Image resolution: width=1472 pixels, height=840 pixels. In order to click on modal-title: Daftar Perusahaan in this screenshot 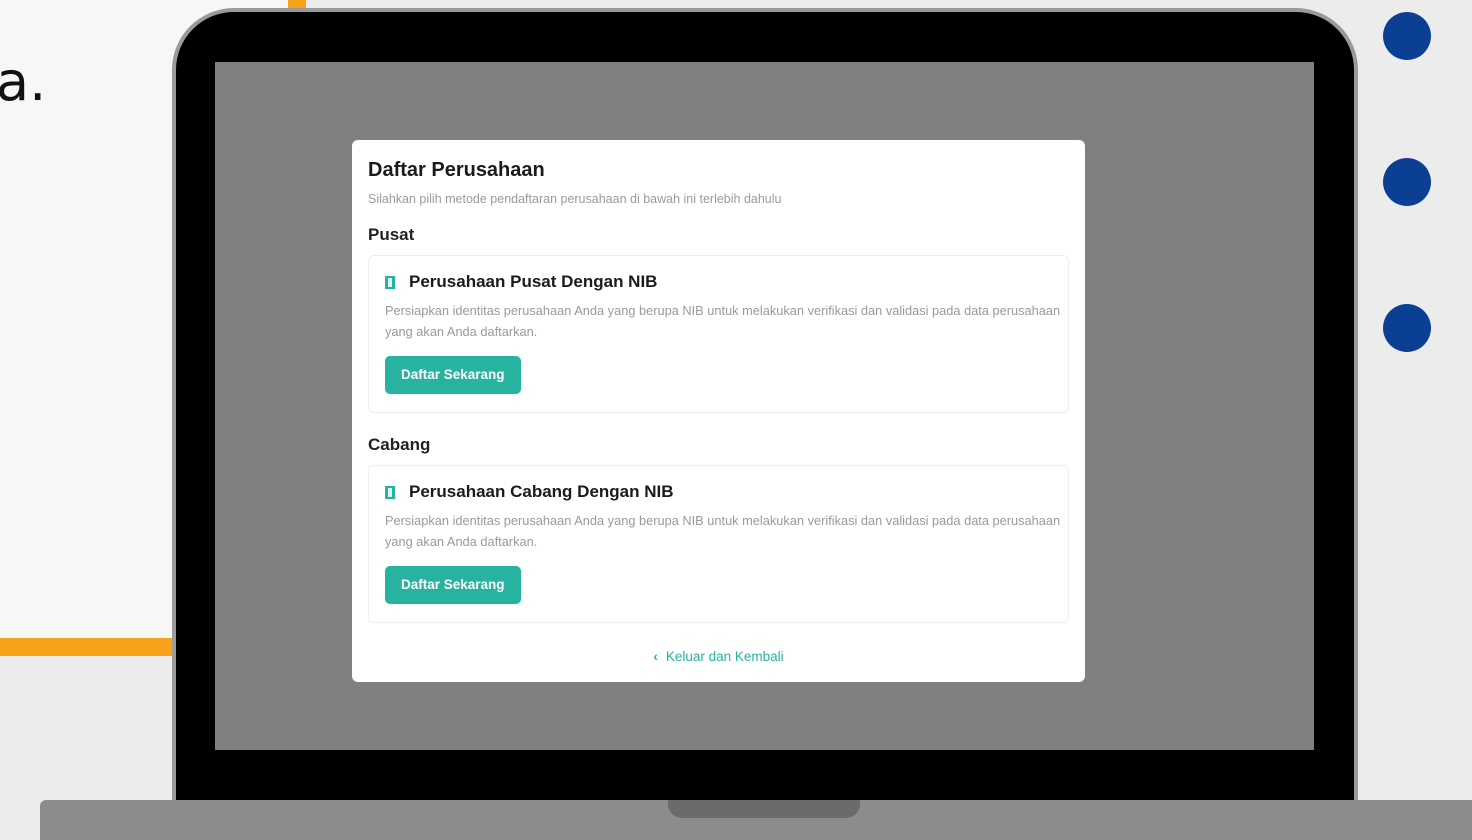, I will do `click(456, 170)`.